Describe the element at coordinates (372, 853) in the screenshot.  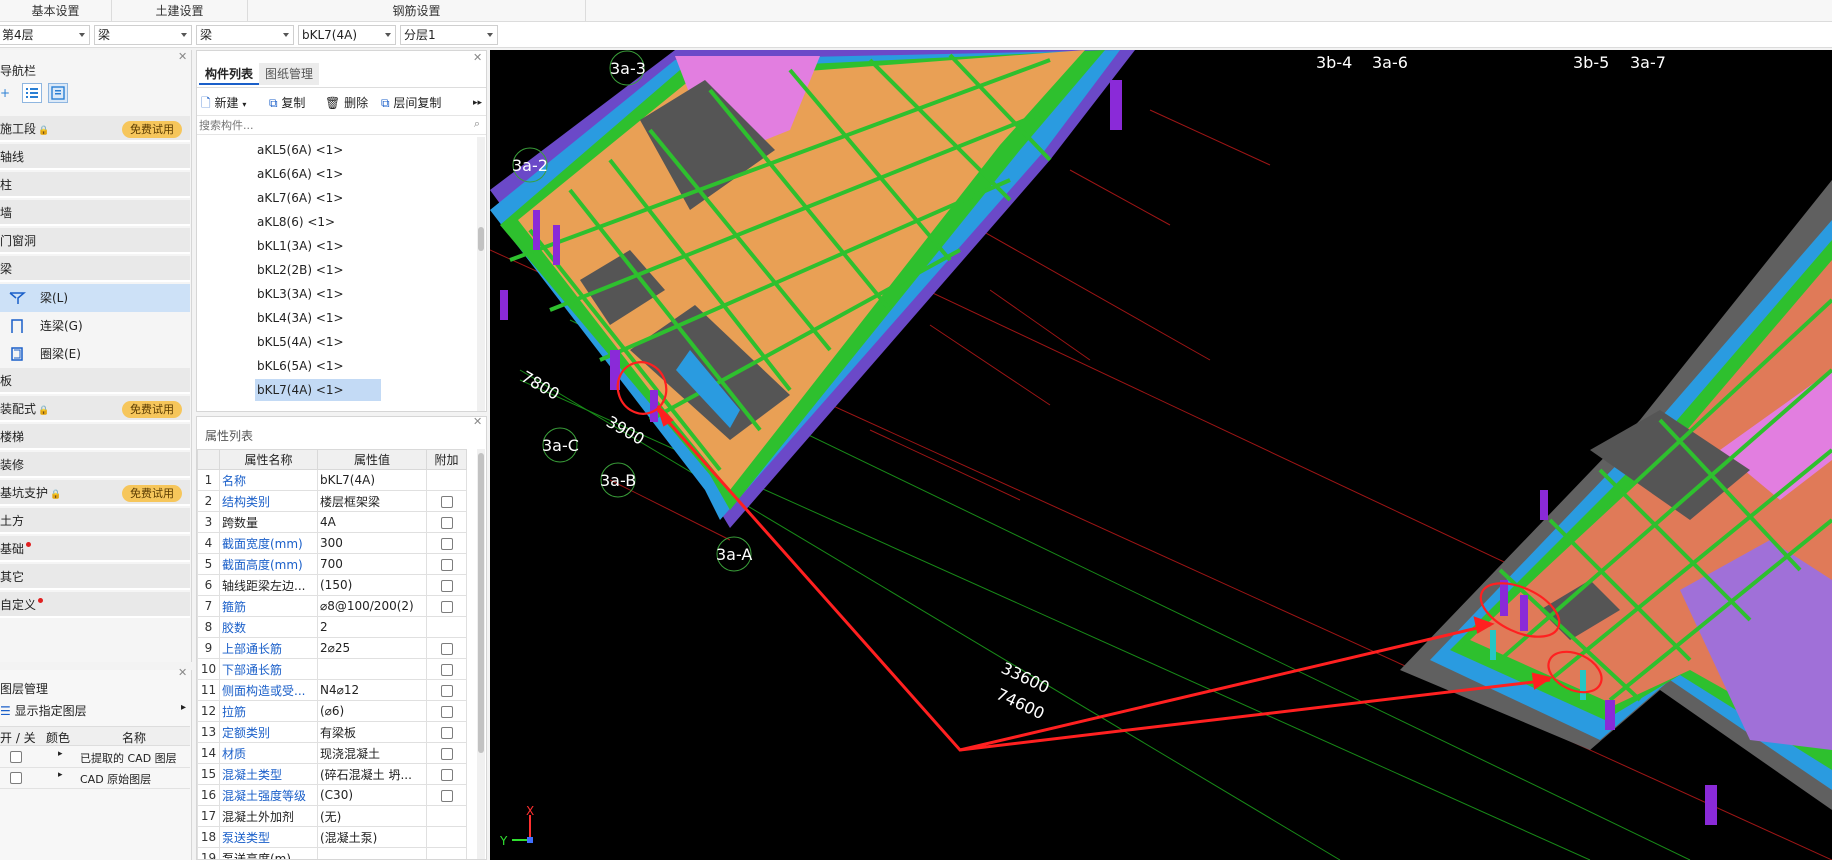
I see `attribute-value` at that location.